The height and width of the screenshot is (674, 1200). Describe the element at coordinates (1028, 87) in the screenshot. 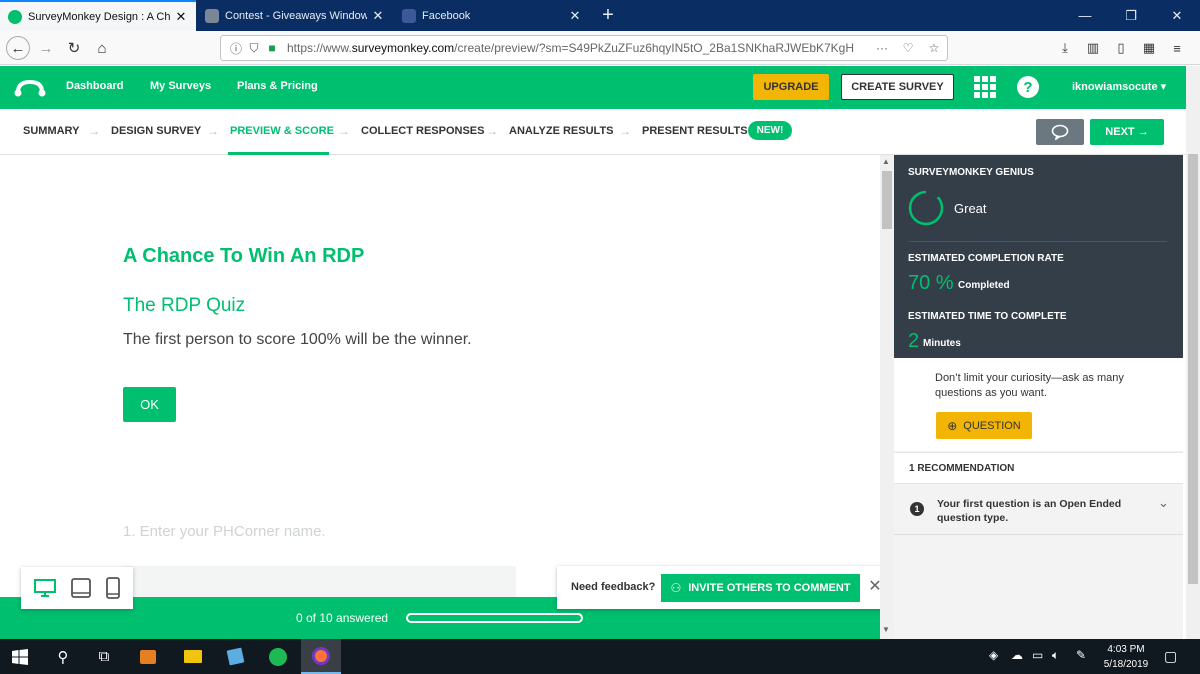

I see `help-icon: ?` at that location.